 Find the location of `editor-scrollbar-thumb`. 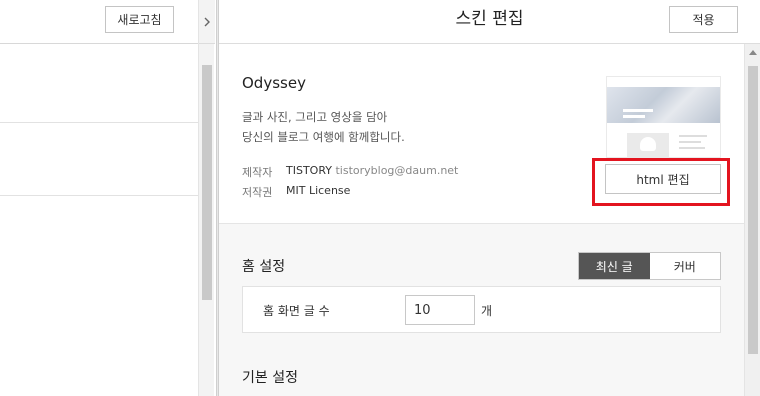

editor-scrollbar-thumb is located at coordinates (753, 210).